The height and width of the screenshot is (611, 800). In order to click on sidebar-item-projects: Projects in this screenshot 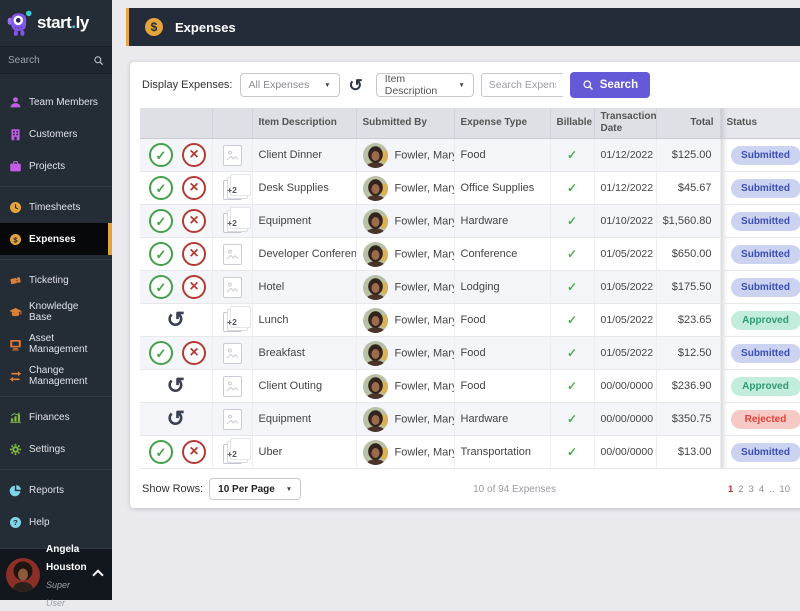, I will do `click(56, 166)`.